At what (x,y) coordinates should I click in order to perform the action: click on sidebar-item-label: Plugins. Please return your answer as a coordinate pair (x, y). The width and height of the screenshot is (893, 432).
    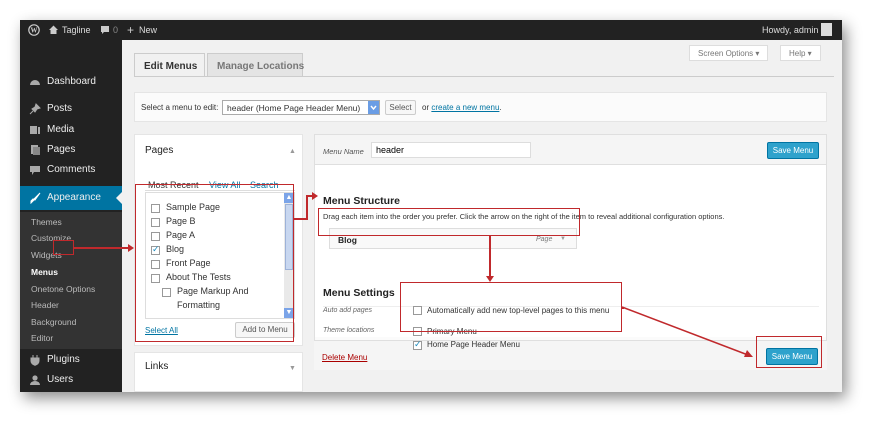
    Looking at the image, I should click on (63, 359).